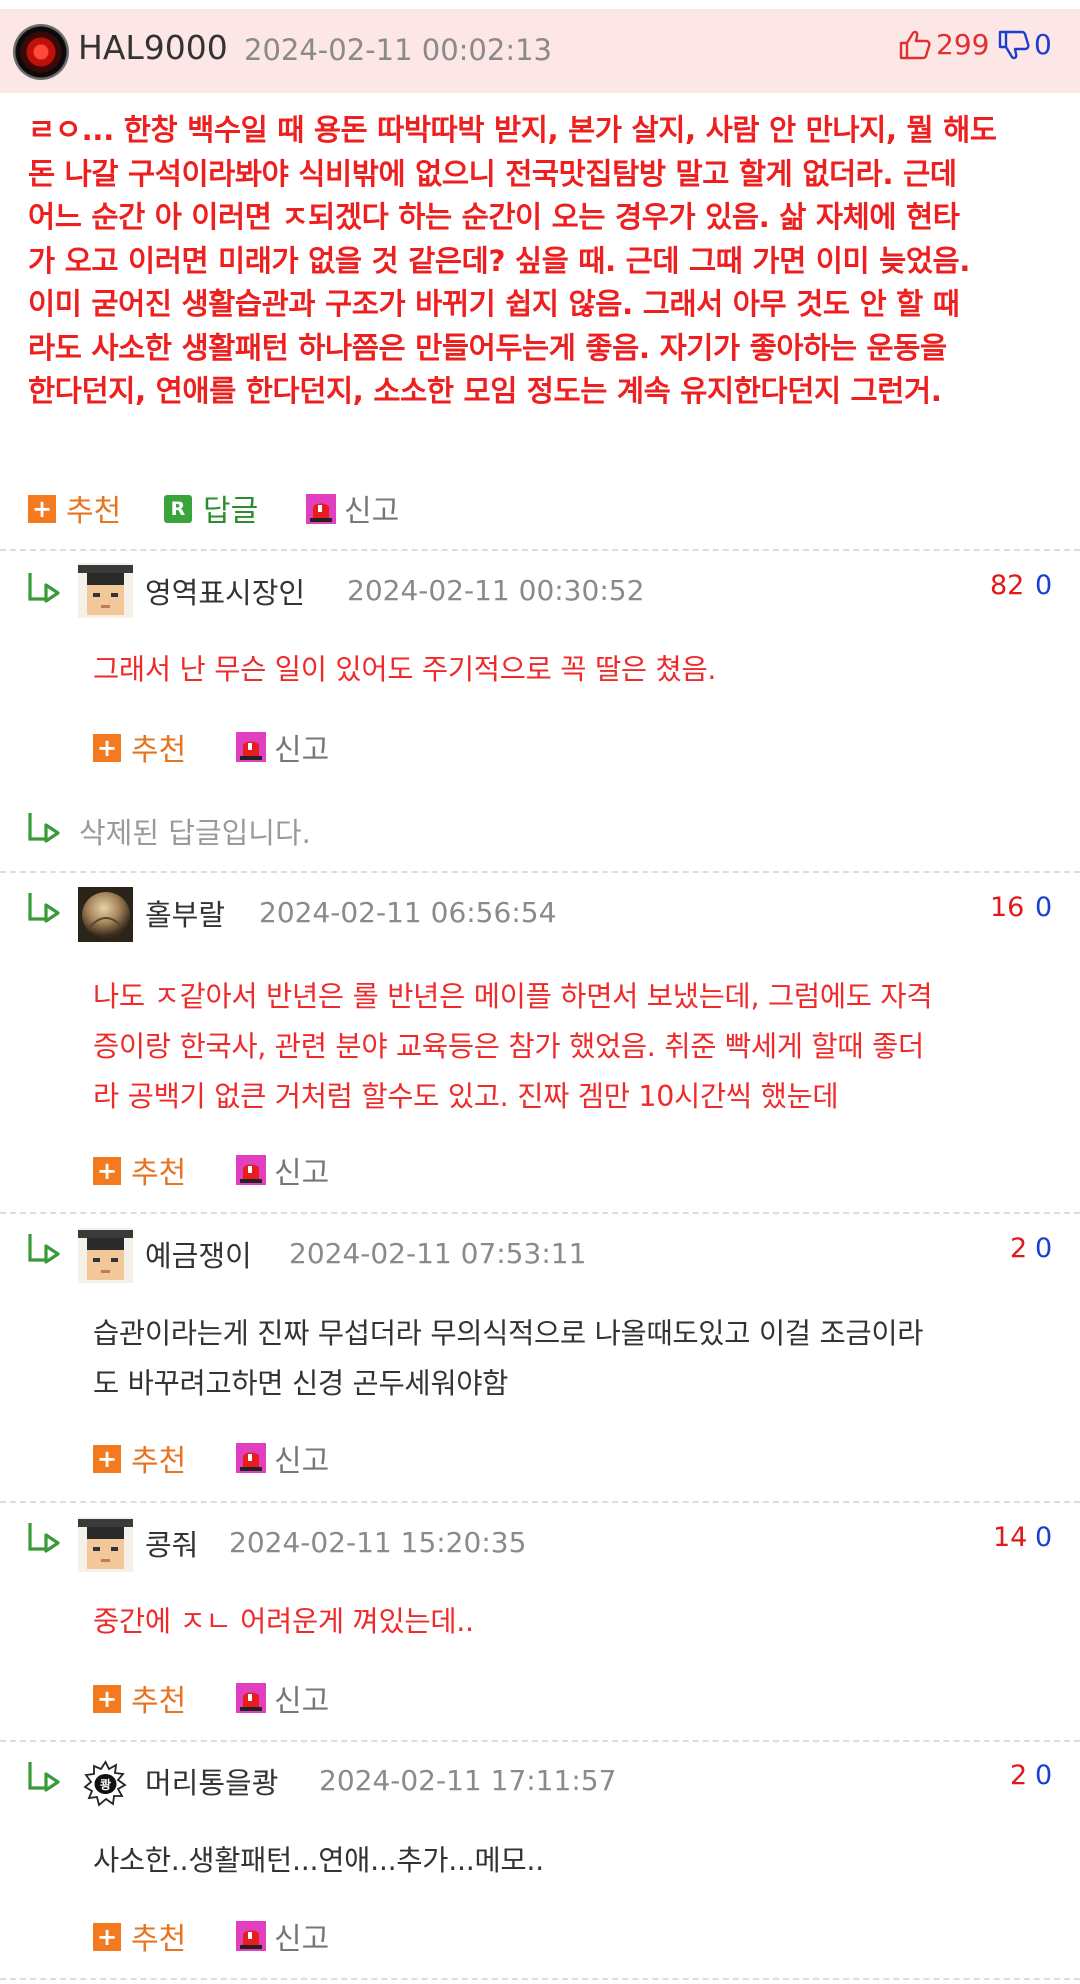  Describe the element at coordinates (185, 913) in the screenshot. I see `reply-author: 홀부랄` at that location.